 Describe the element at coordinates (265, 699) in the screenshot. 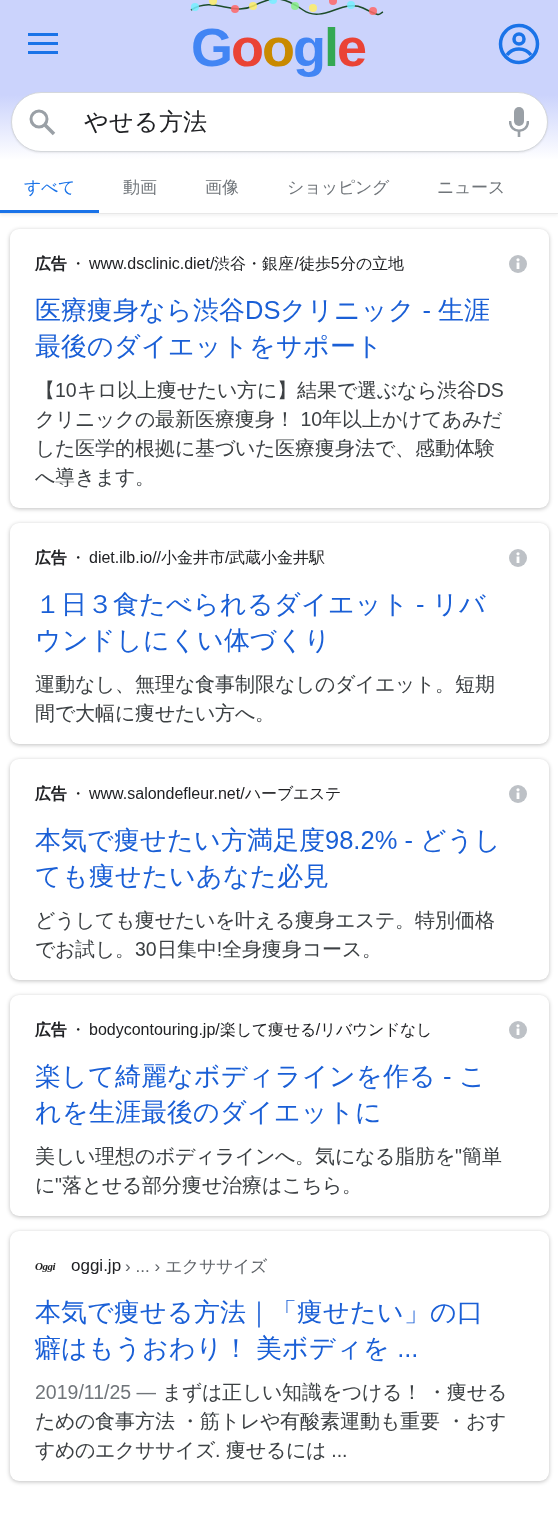

I see `result-snippet: 運動なし、無理な食事制限なしのダイエット。短期間で大幅に痩せたい方へ。` at that location.